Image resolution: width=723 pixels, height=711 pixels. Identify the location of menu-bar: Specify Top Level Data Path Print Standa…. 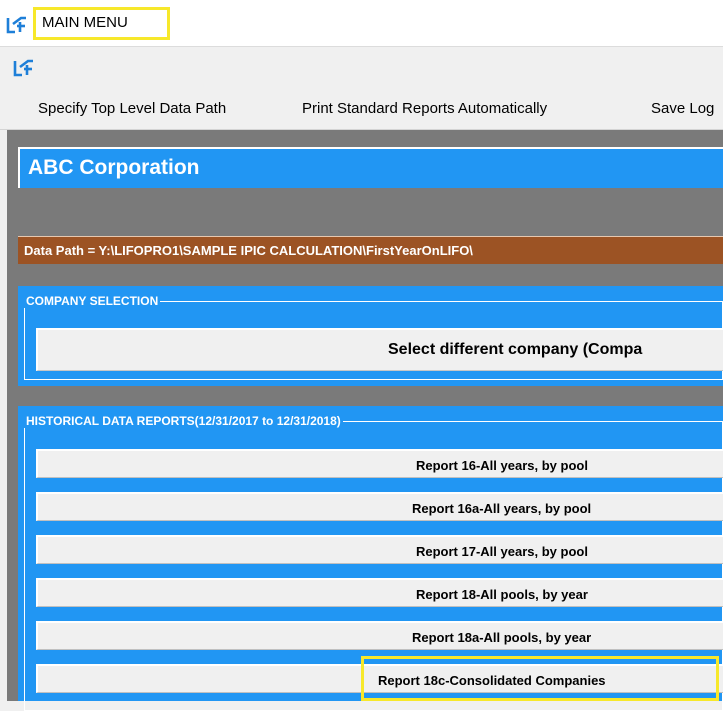
(361, 109).